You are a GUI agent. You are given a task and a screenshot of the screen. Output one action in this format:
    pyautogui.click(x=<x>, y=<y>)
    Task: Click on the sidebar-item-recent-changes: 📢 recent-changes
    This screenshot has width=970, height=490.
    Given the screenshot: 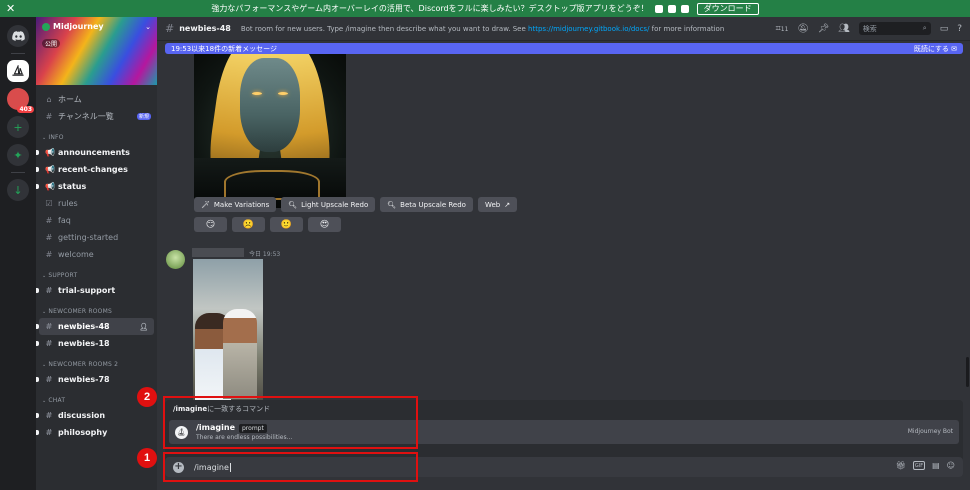 What is the action you would take?
    pyautogui.click(x=96, y=169)
    